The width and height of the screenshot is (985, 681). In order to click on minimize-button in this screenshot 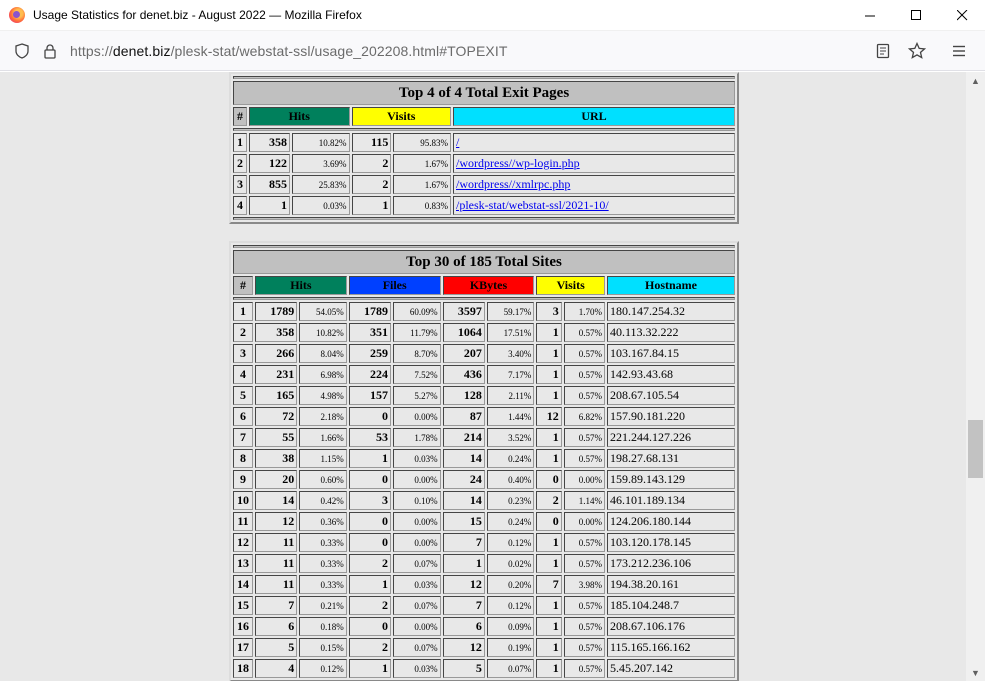, I will do `click(870, 15)`.